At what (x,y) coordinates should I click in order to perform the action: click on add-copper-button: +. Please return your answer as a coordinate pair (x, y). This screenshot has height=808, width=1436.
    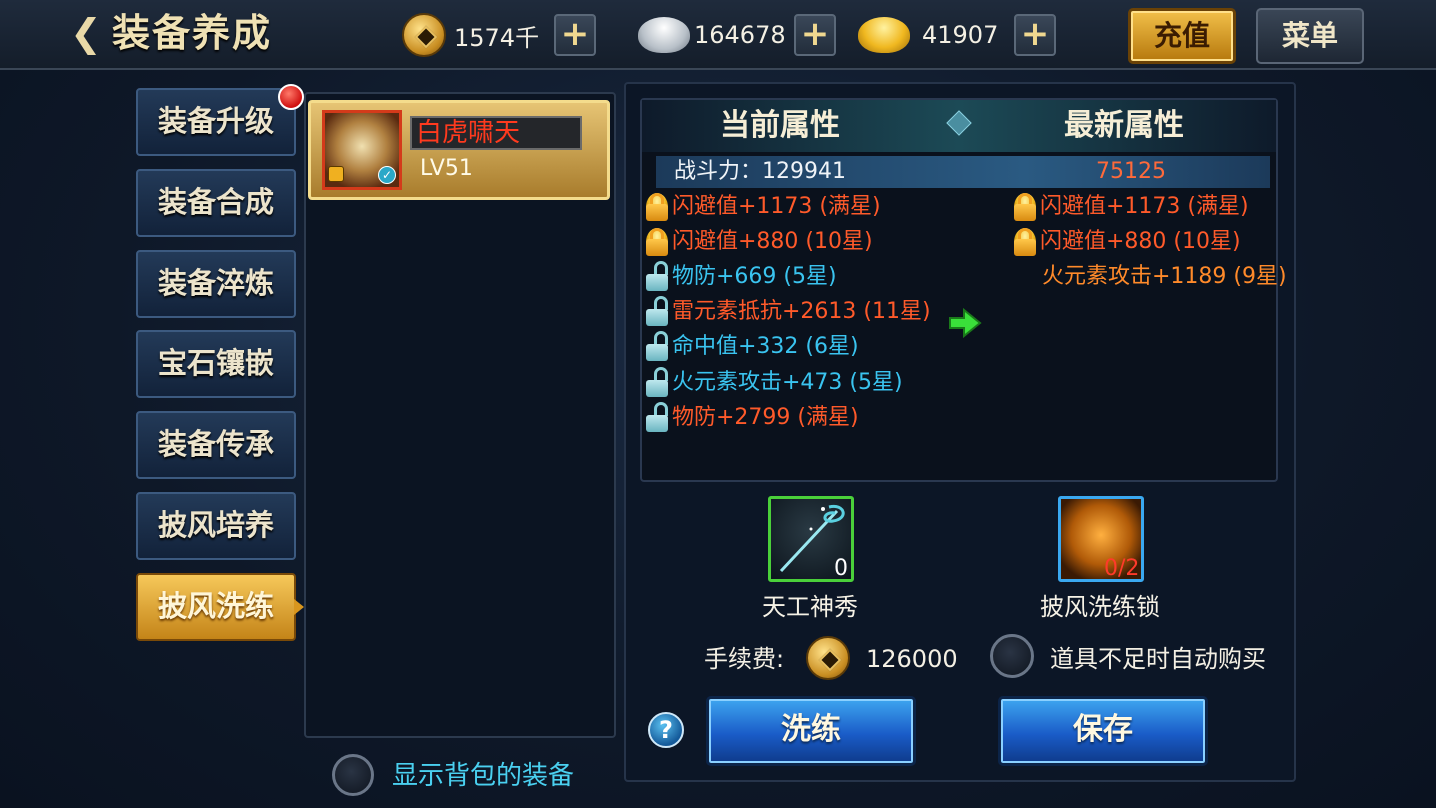
    Looking at the image, I should click on (575, 35).